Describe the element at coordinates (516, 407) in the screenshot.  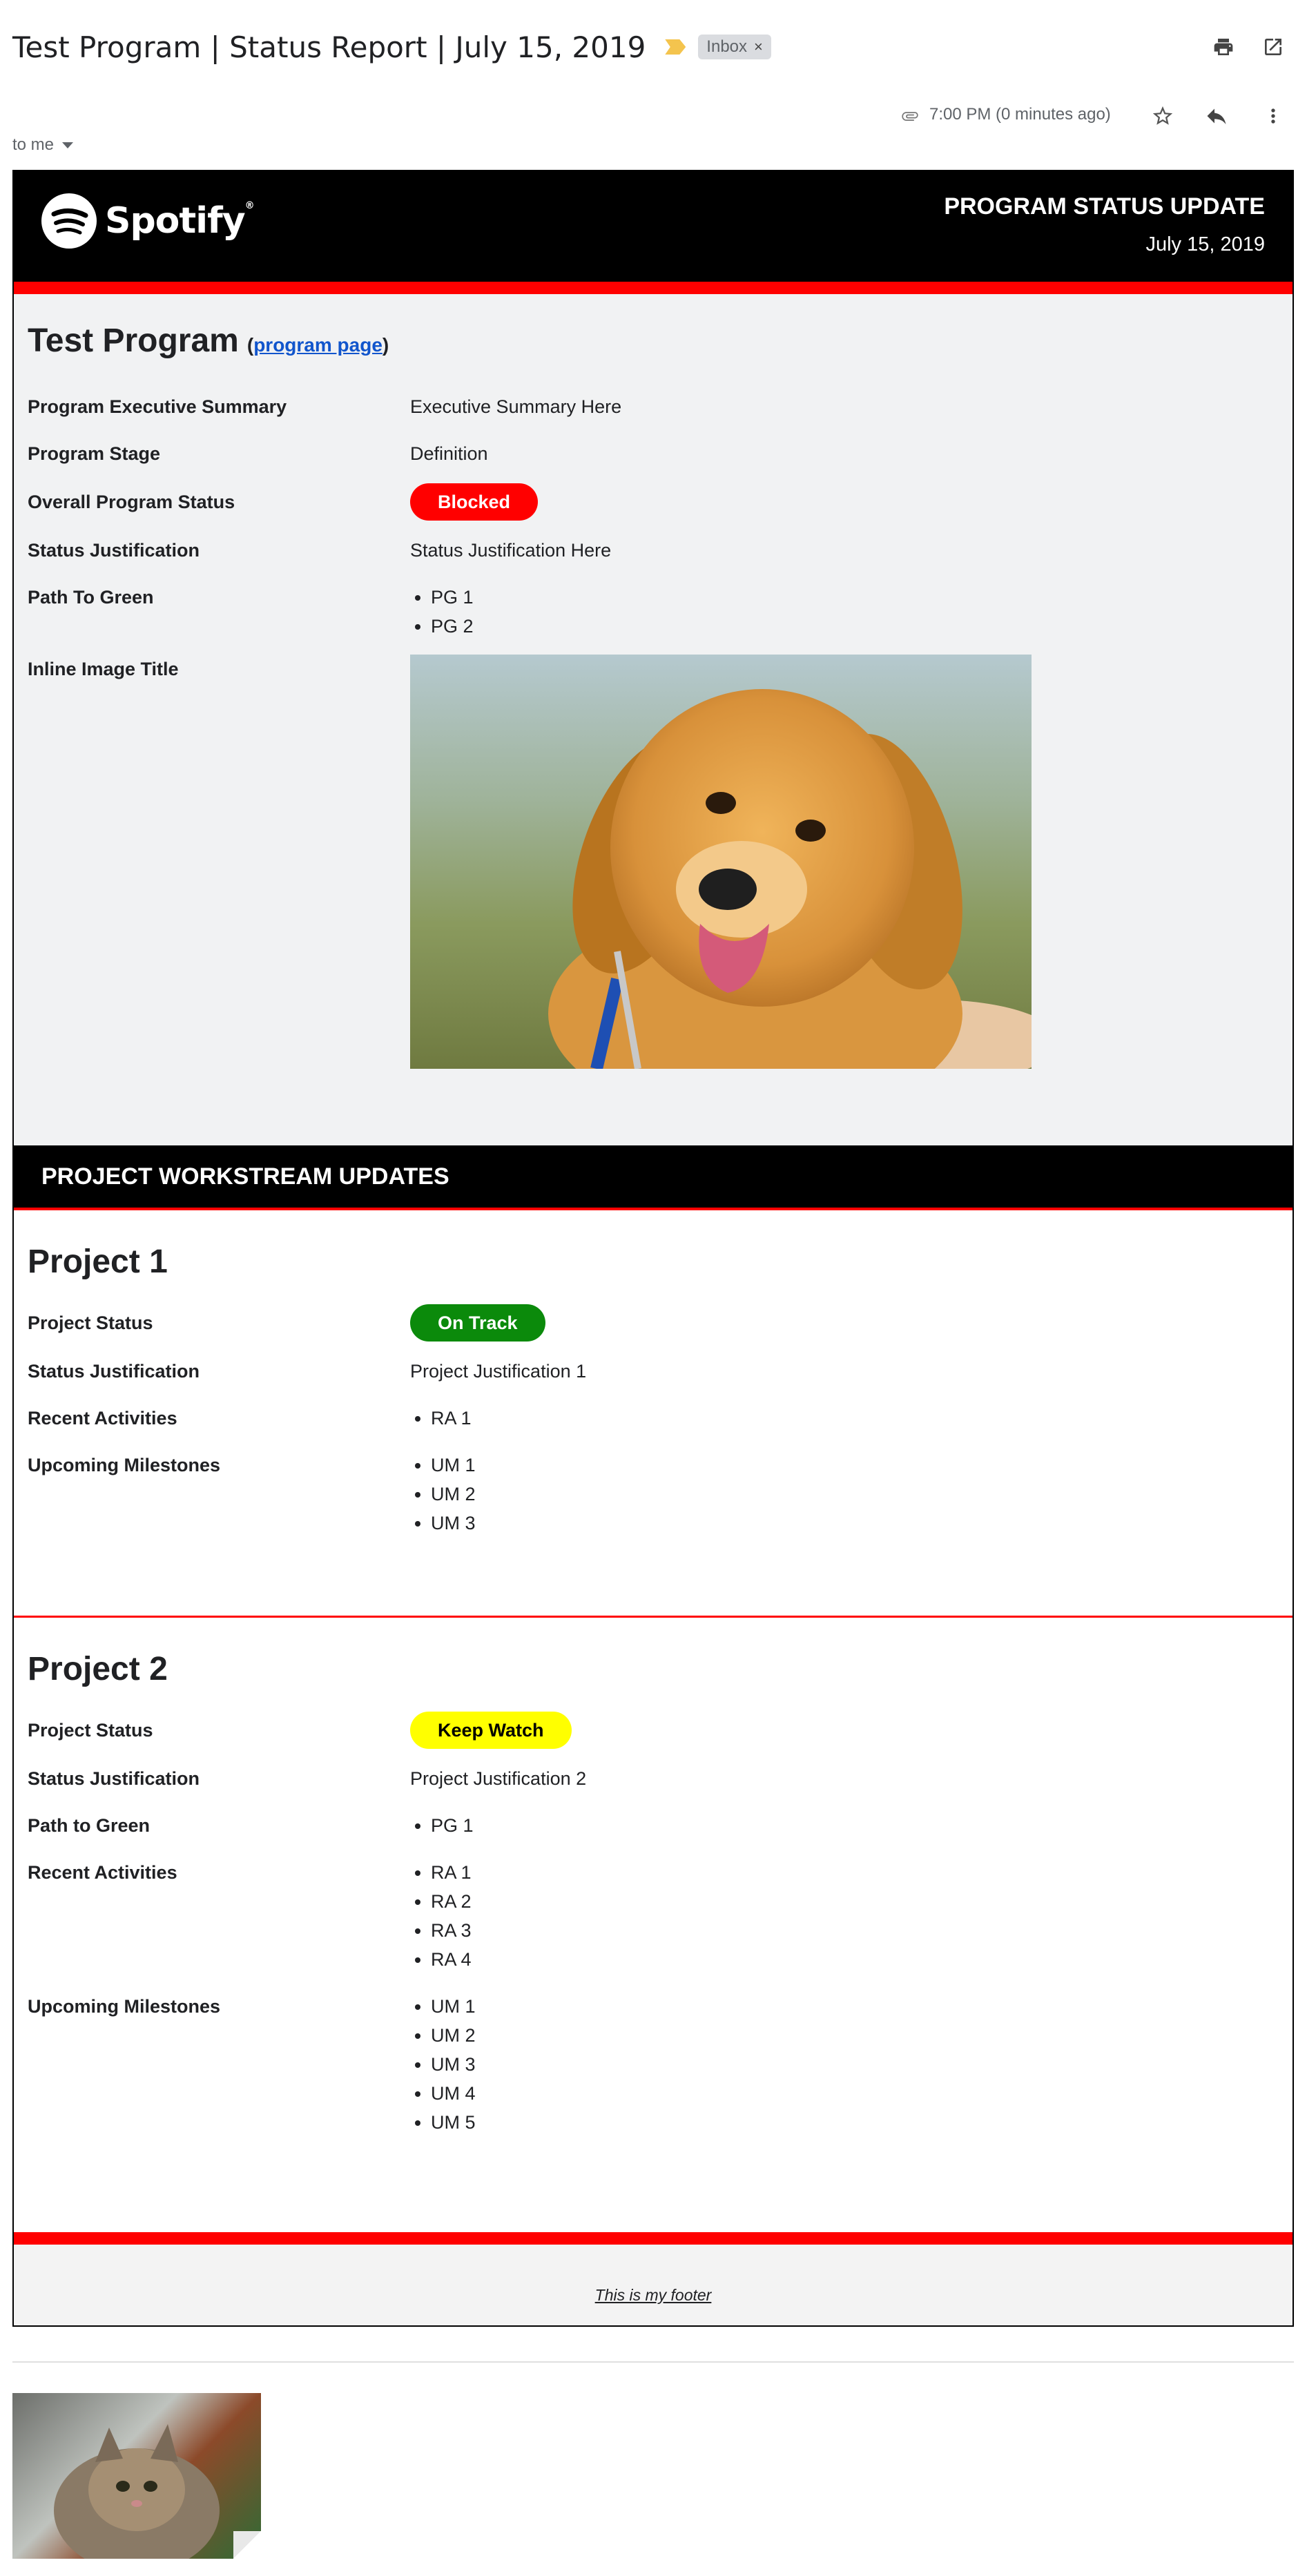
I see `row-value: Executive Summary Here` at that location.